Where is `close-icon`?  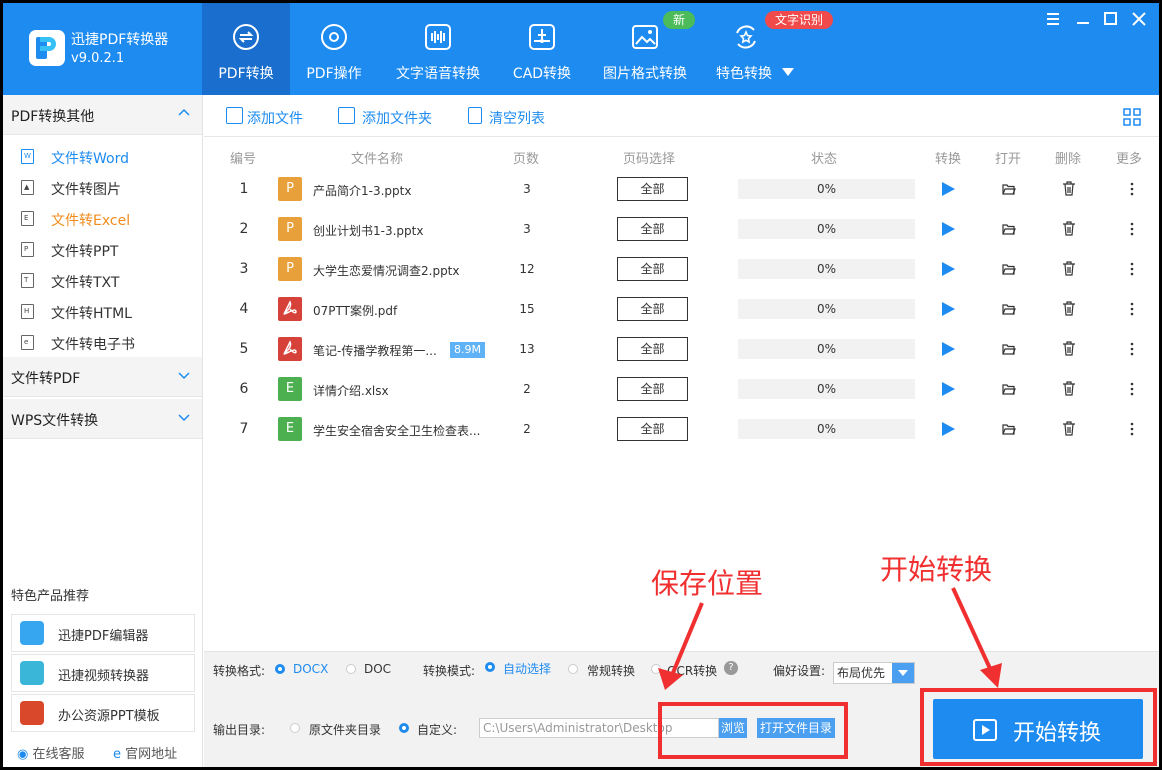 close-icon is located at coordinates (1139, 19).